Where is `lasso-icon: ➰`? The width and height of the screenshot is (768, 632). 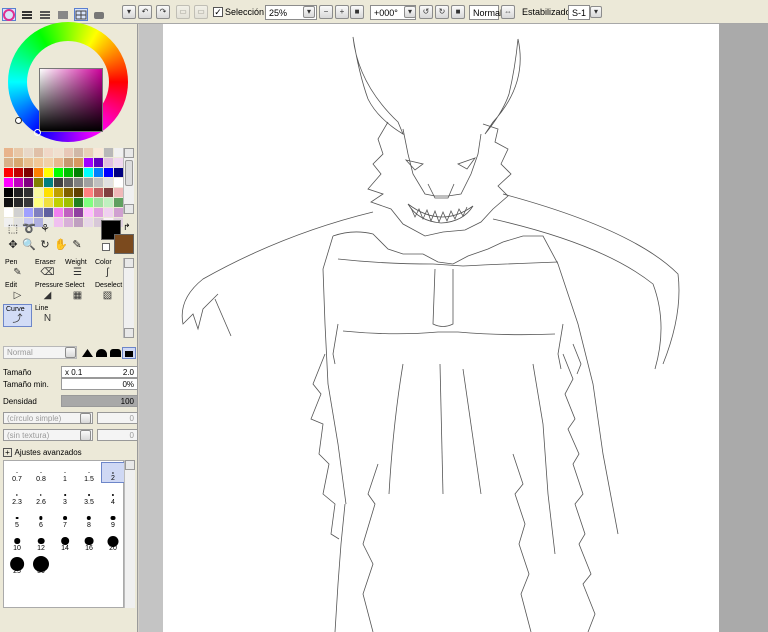 lasso-icon: ➰ is located at coordinates (29, 229).